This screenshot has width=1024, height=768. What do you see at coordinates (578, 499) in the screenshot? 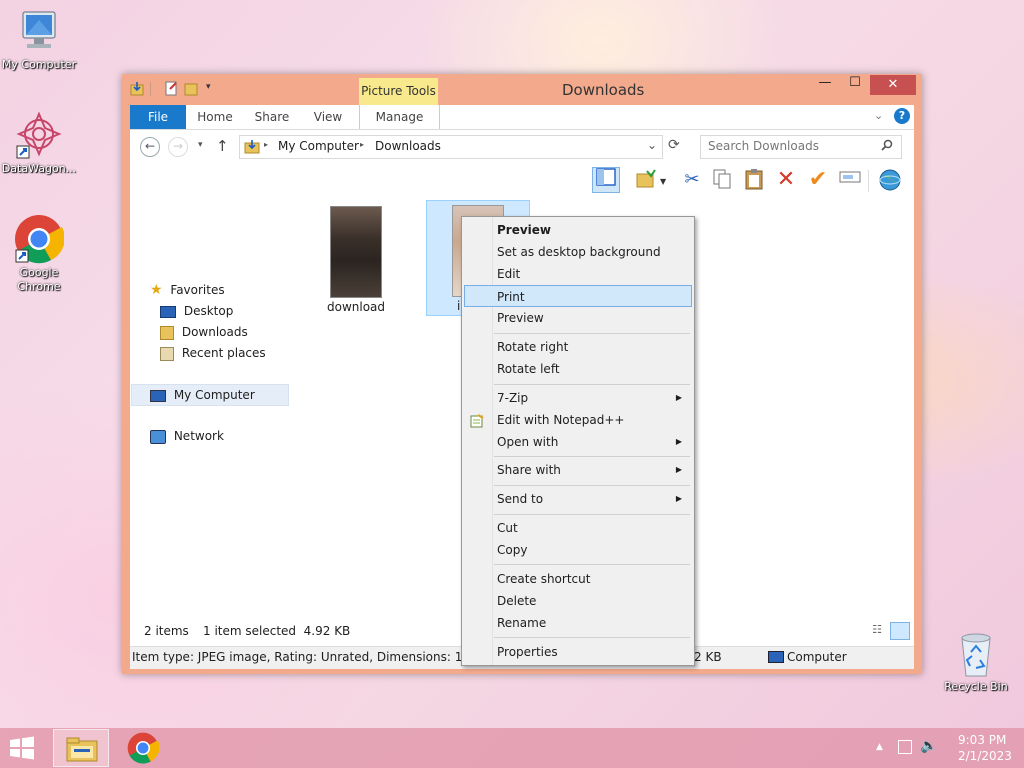
I see `menu-item-send-to: Send to ▶` at bounding box center [578, 499].